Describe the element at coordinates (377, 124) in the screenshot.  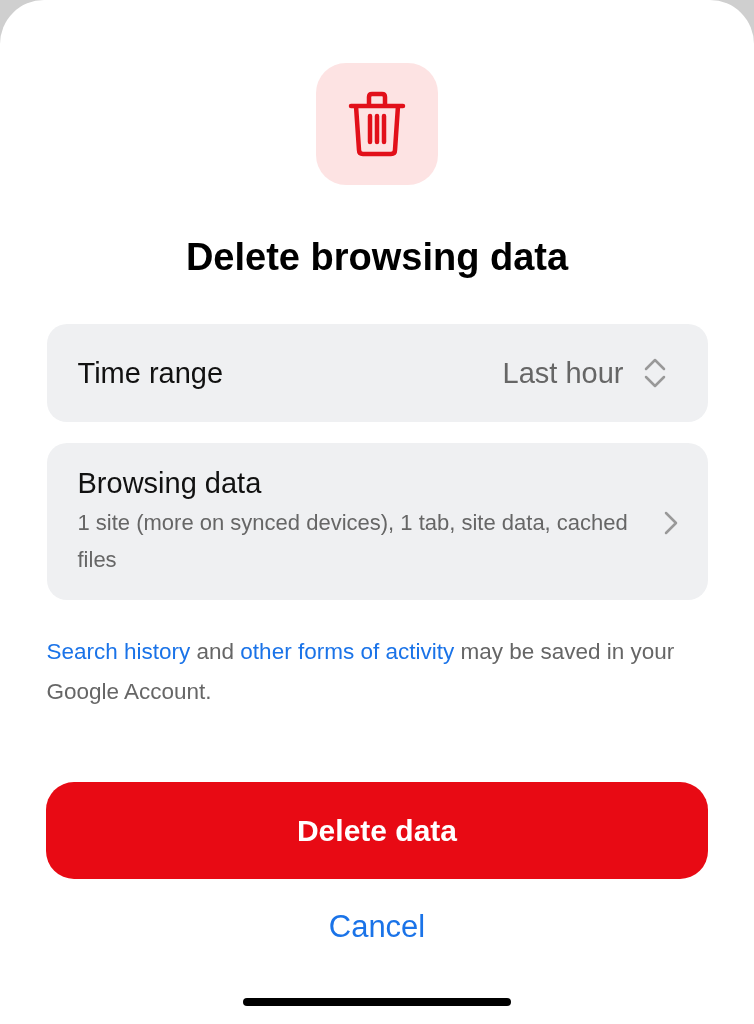
I see `trash-icon` at that location.